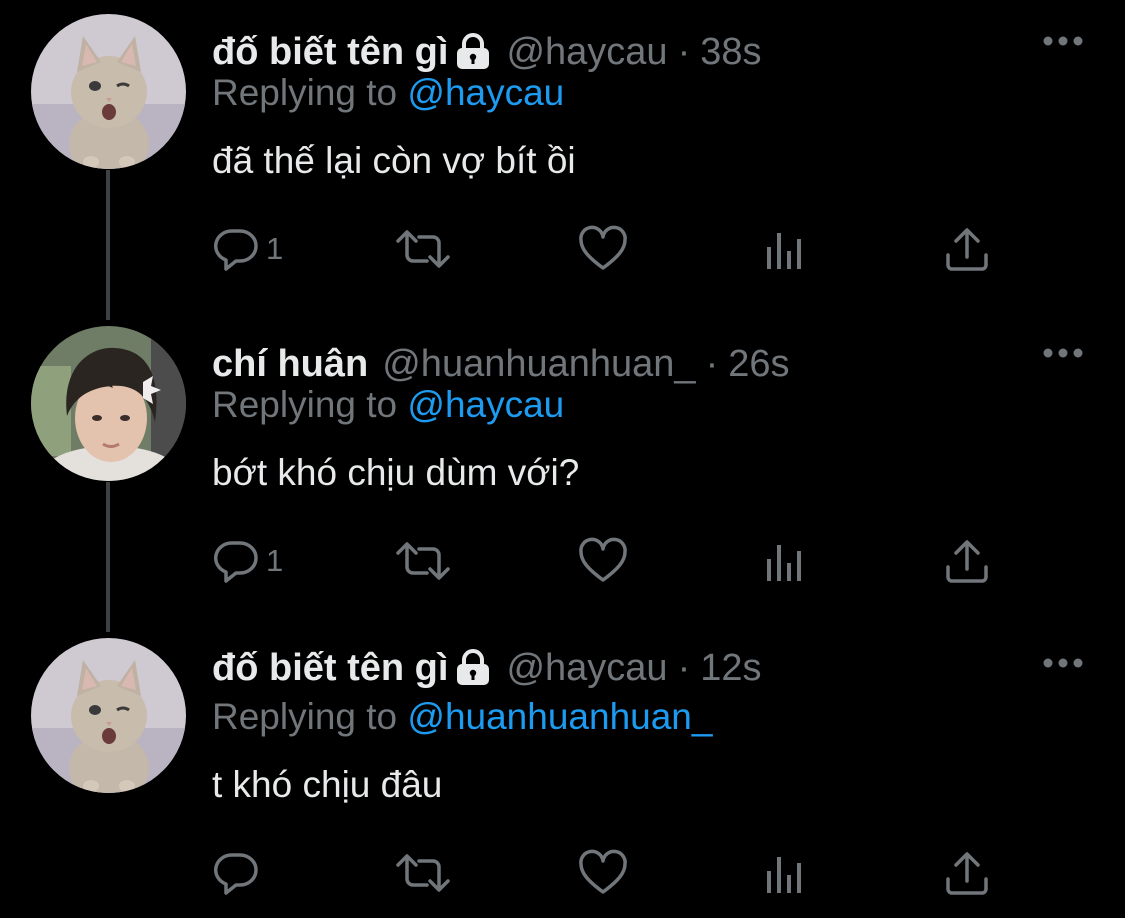 This screenshot has width=1125, height=918. Describe the element at coordinates (758, 364) in the screenshot. I see `timestamp: 26s` at that location.